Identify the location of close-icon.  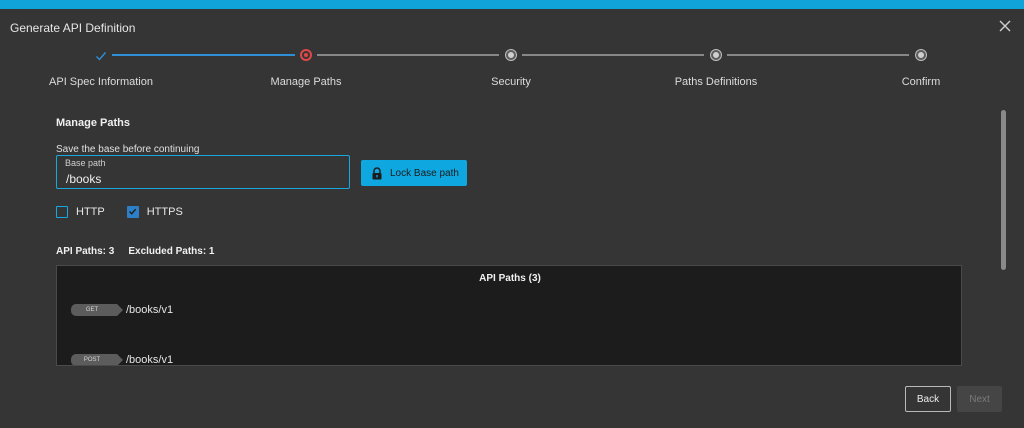
(1005, 26).